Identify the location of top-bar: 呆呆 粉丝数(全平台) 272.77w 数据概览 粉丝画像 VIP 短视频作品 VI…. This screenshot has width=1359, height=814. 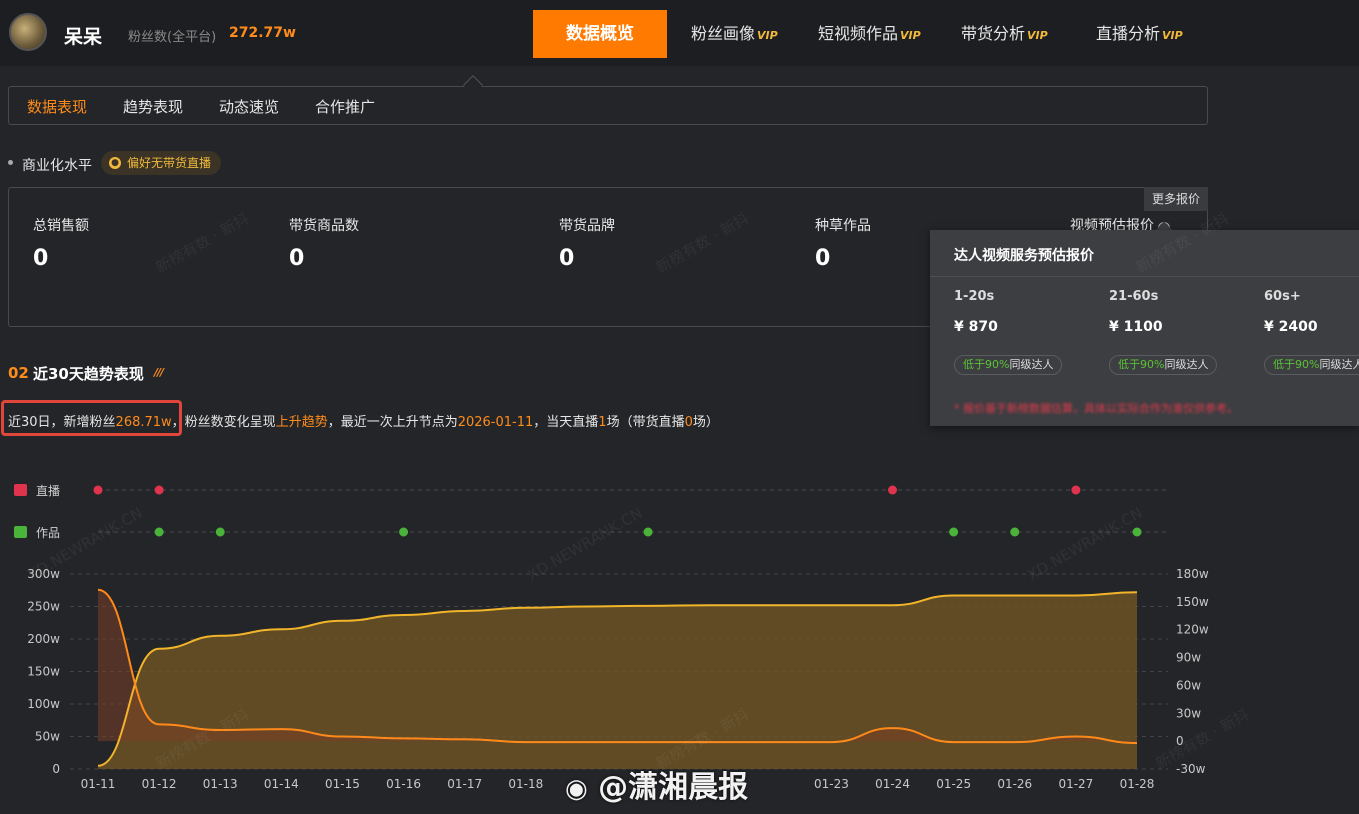
(679, 33).